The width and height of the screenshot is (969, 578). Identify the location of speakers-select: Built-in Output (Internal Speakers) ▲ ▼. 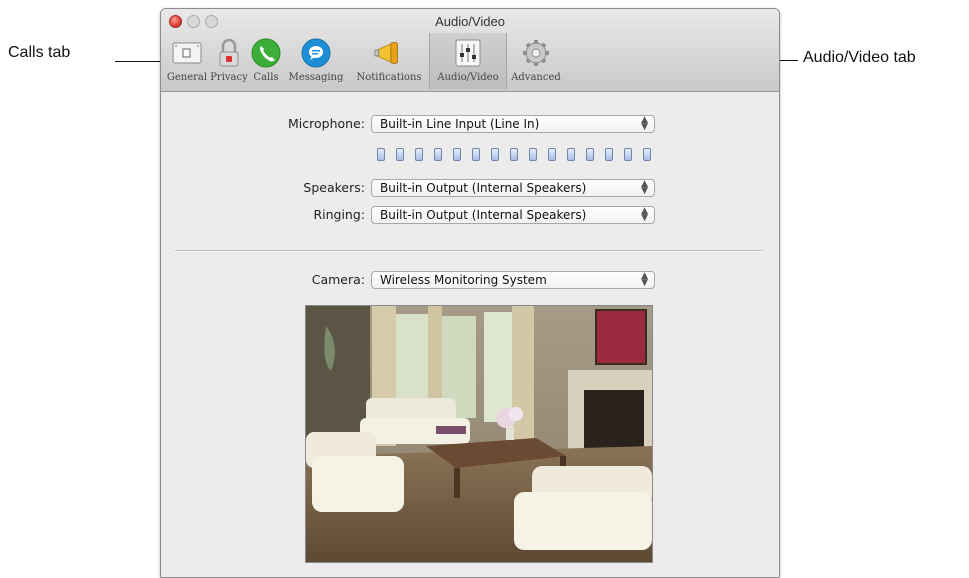
(513, 188).